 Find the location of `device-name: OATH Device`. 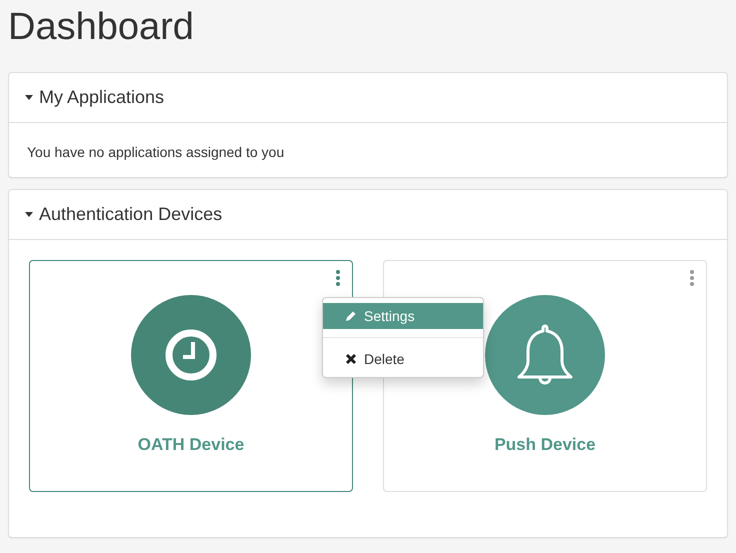

device-name: OATH Device is located at coordinates (191, 445).